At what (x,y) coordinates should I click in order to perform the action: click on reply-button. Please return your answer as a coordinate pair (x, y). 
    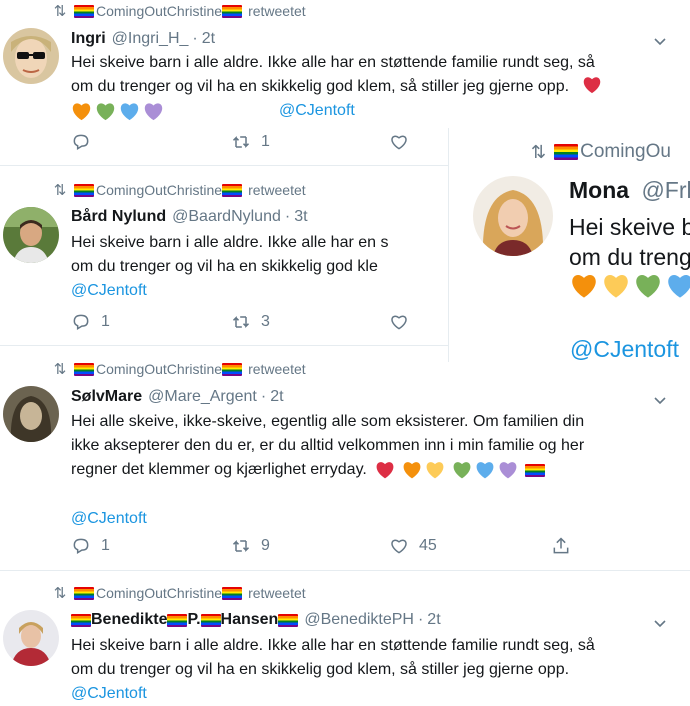
    Looking at the image, I should click on (81, 142).